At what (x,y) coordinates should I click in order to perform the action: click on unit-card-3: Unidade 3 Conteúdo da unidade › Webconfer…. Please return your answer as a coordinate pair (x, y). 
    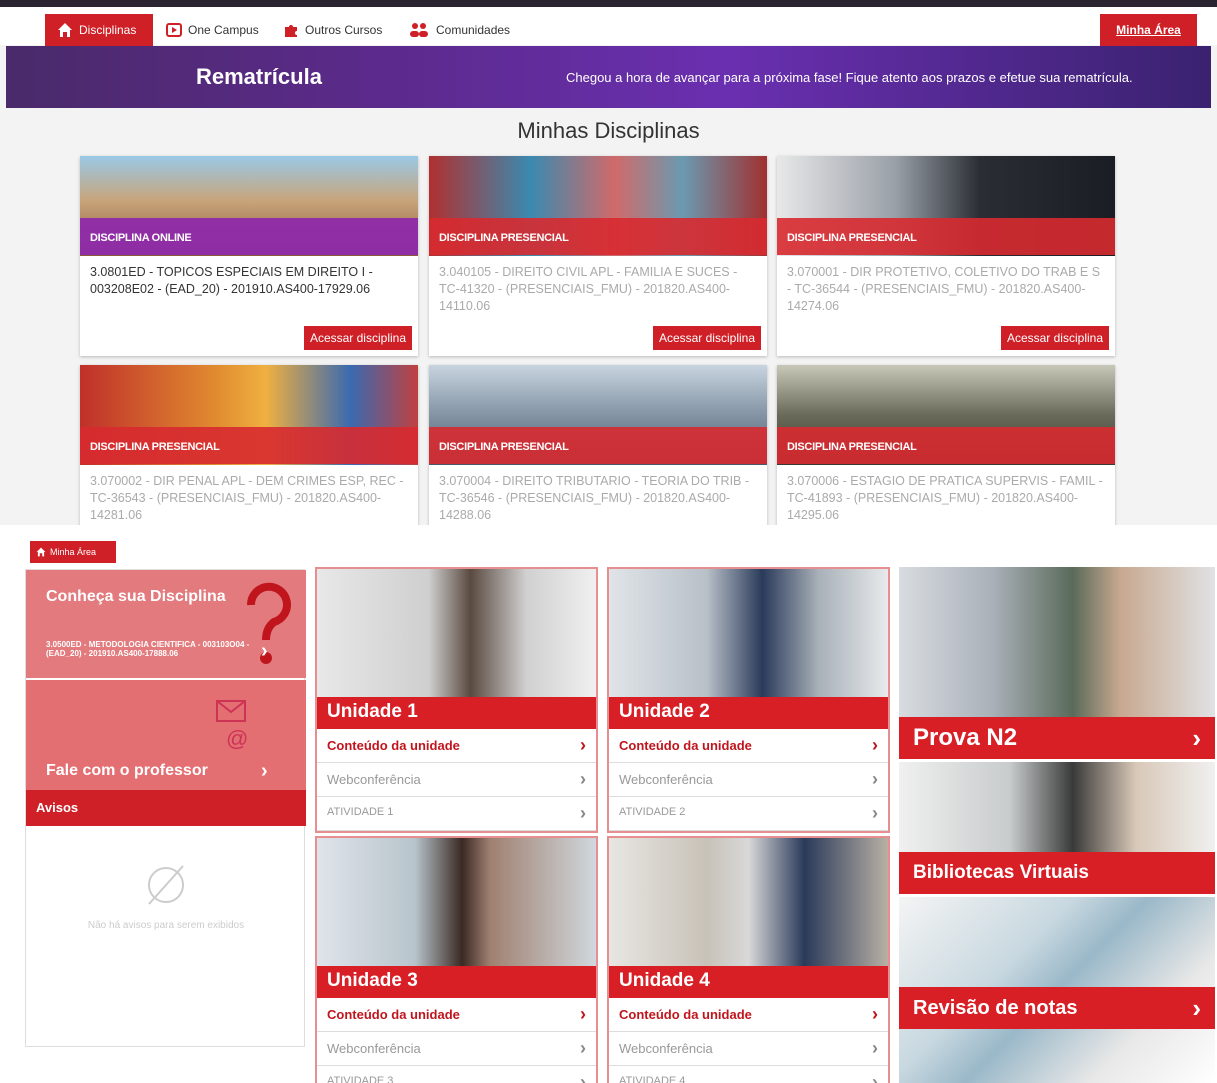
    Looking at the image, I should click on (456, 959).